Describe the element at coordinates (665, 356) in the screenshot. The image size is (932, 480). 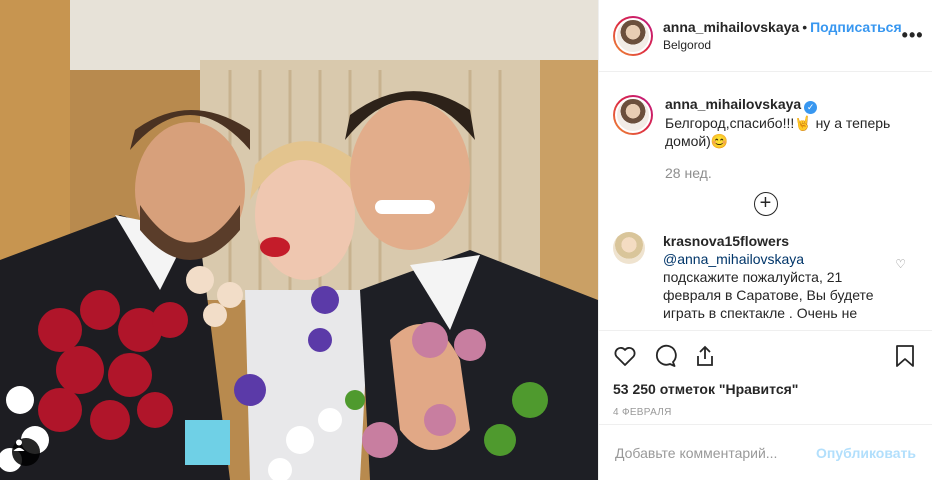
I see `comment-bubble-icon` at that location.